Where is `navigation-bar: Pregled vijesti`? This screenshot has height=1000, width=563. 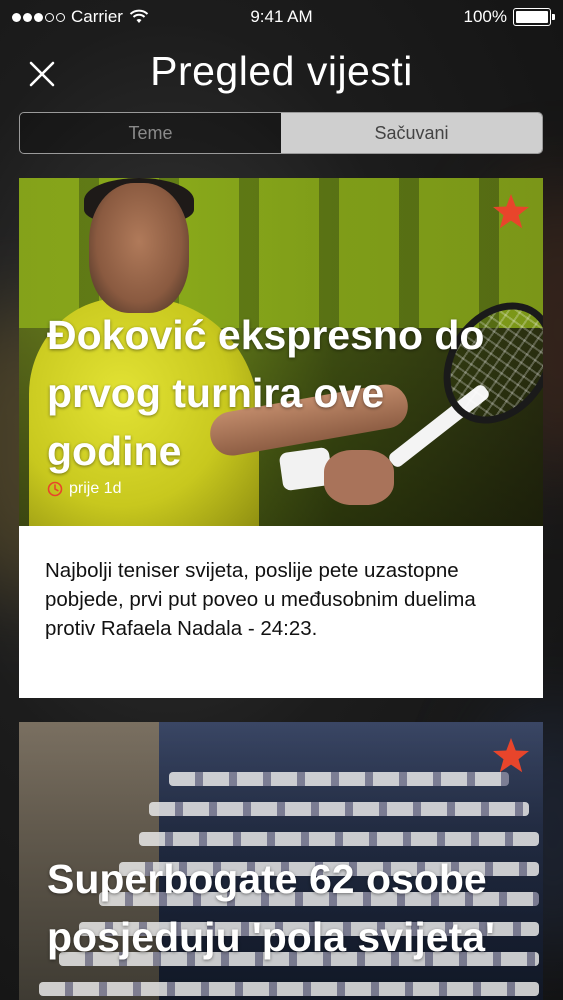
navigation-bar: Pregled vijesti is located at coordinates (281, 74).